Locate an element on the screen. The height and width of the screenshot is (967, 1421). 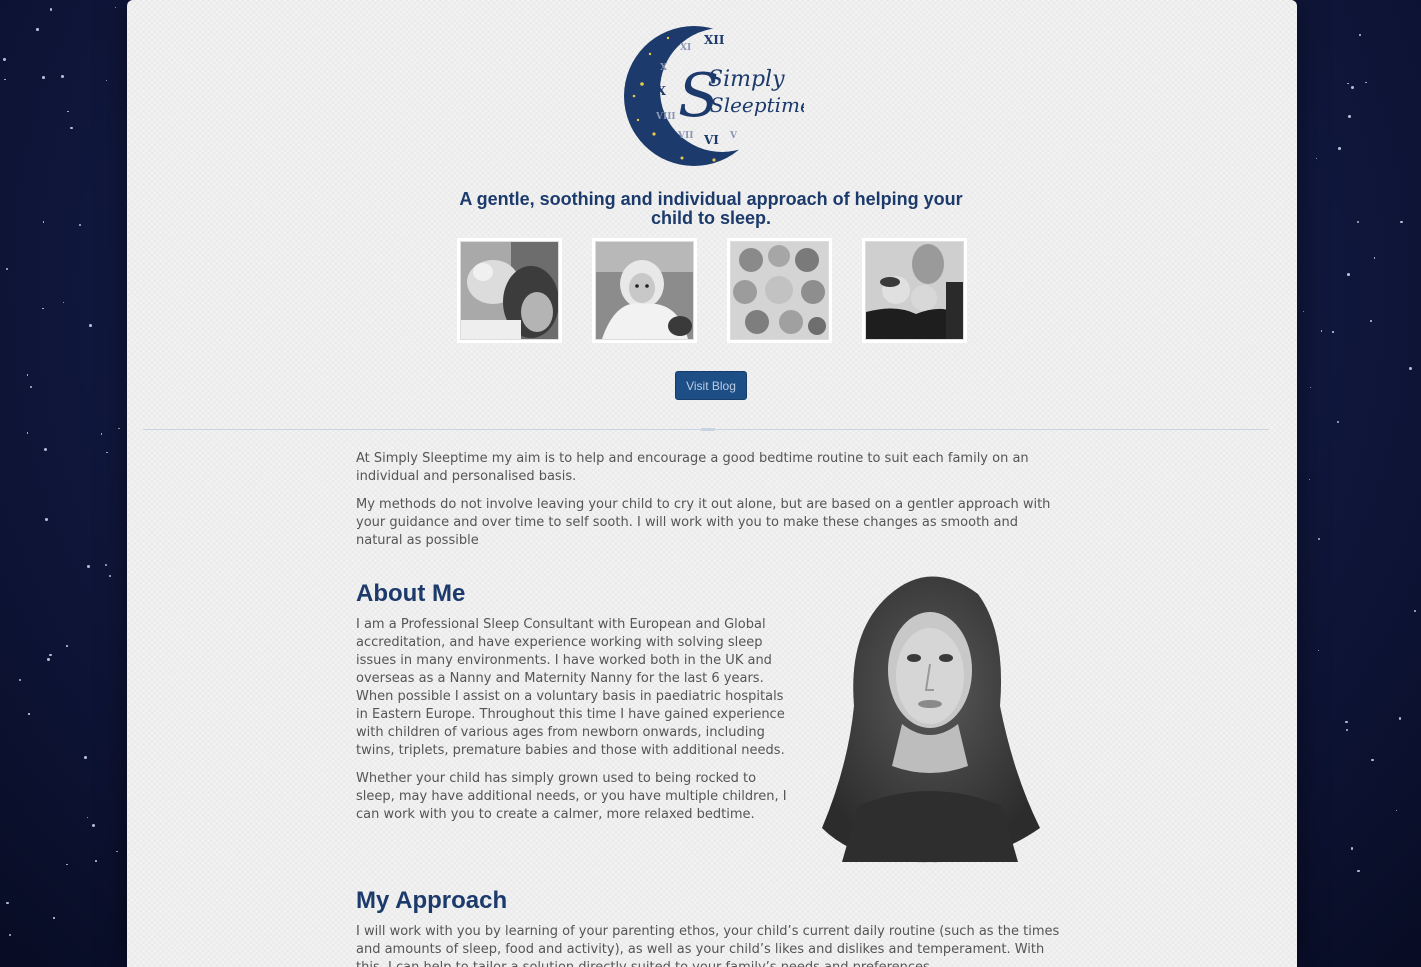
photo-group-of-babies is located at coordinates (779, 290).